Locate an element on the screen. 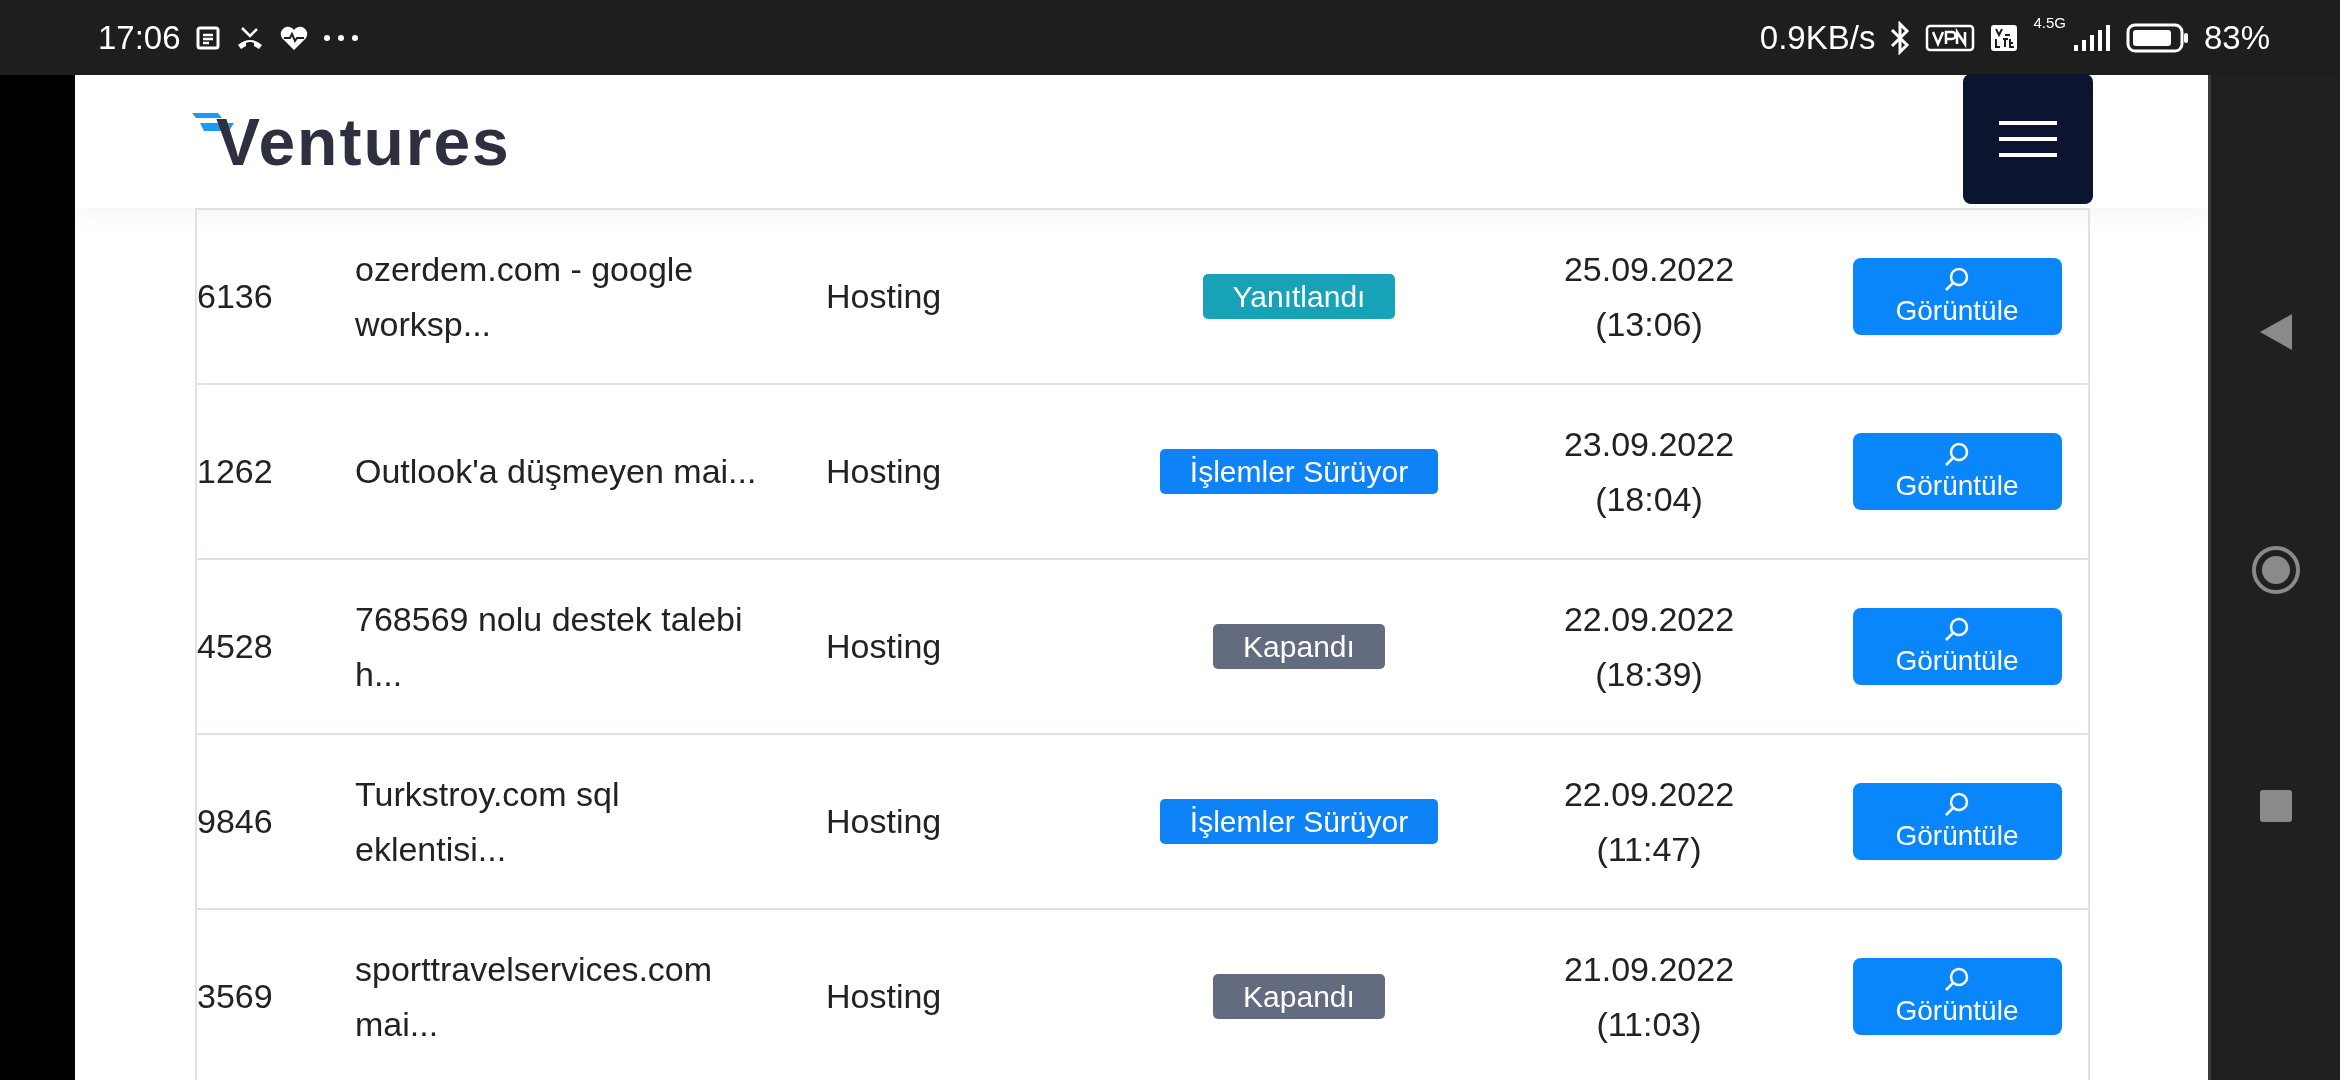  logo: Ventures is located at coordinates (351, 141).